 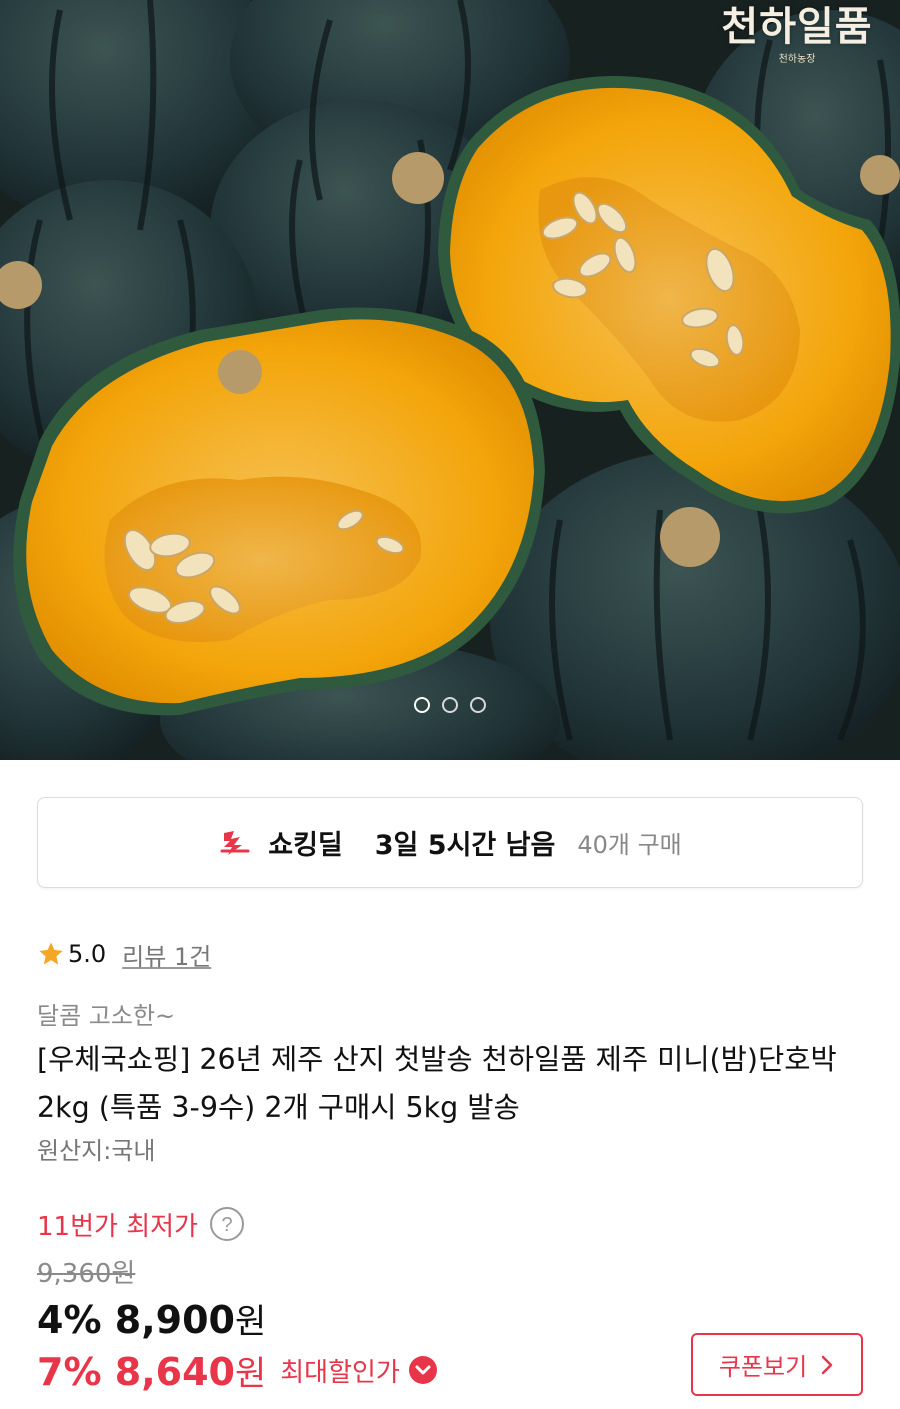 What do you see at coordinates (51, 953) in the screenshot?
I see `star-icon` at bounding box center [51, 953].